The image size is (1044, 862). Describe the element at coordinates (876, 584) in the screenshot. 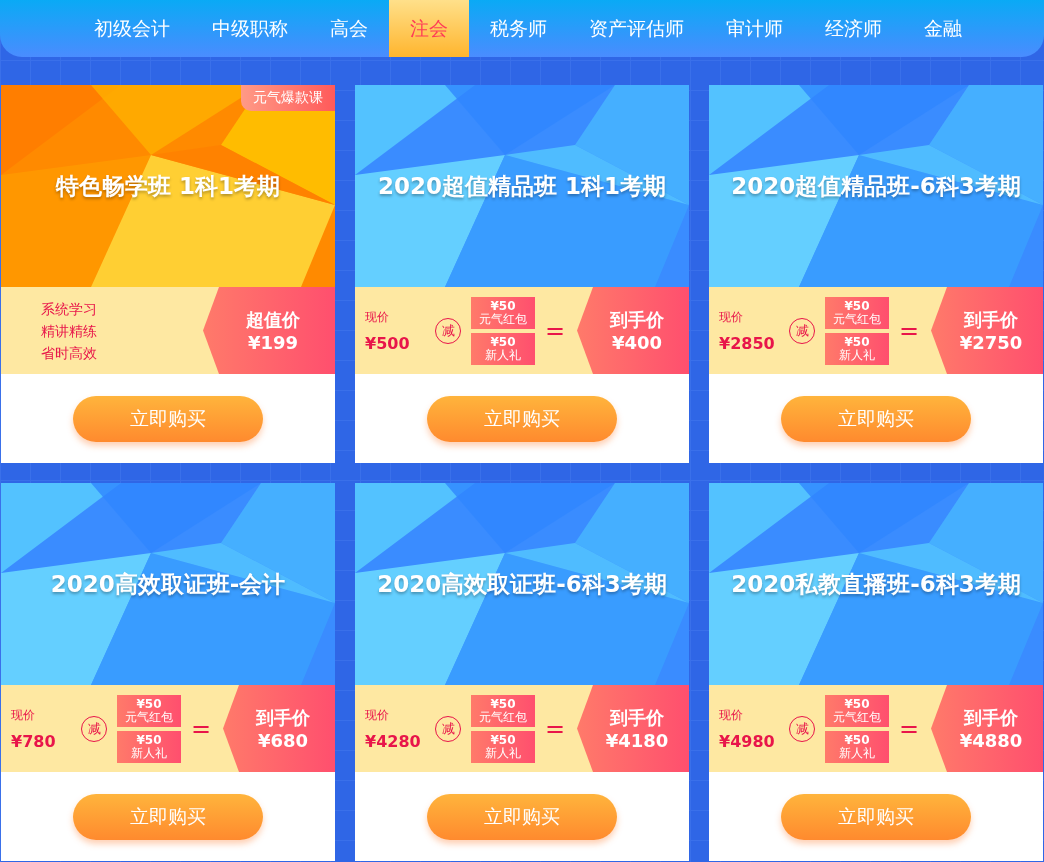

I see `course-title: 2020私教直播班-6科3考期` at that location.